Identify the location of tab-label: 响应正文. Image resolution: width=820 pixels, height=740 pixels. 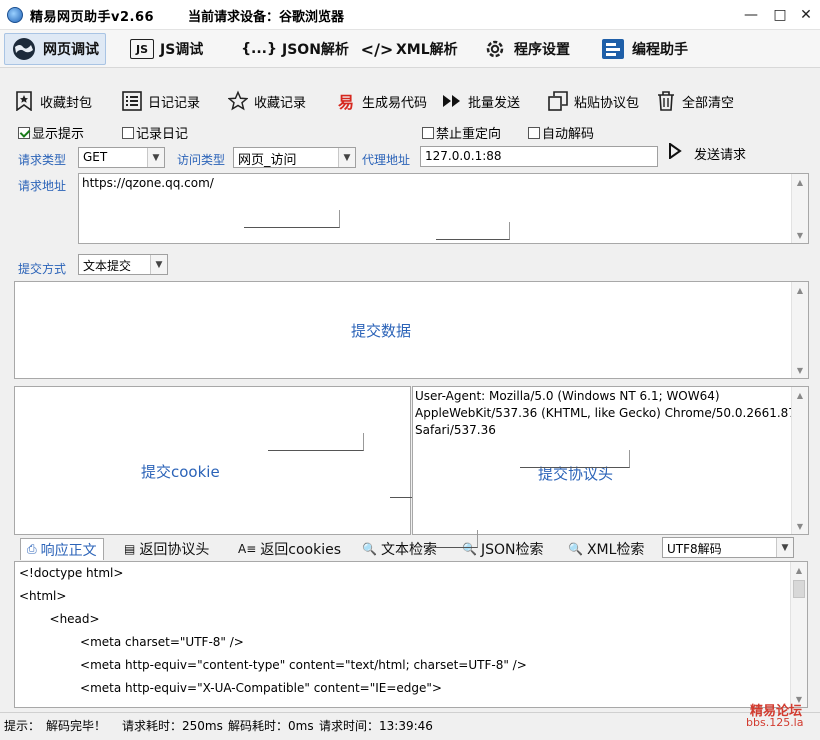
(68, 550).